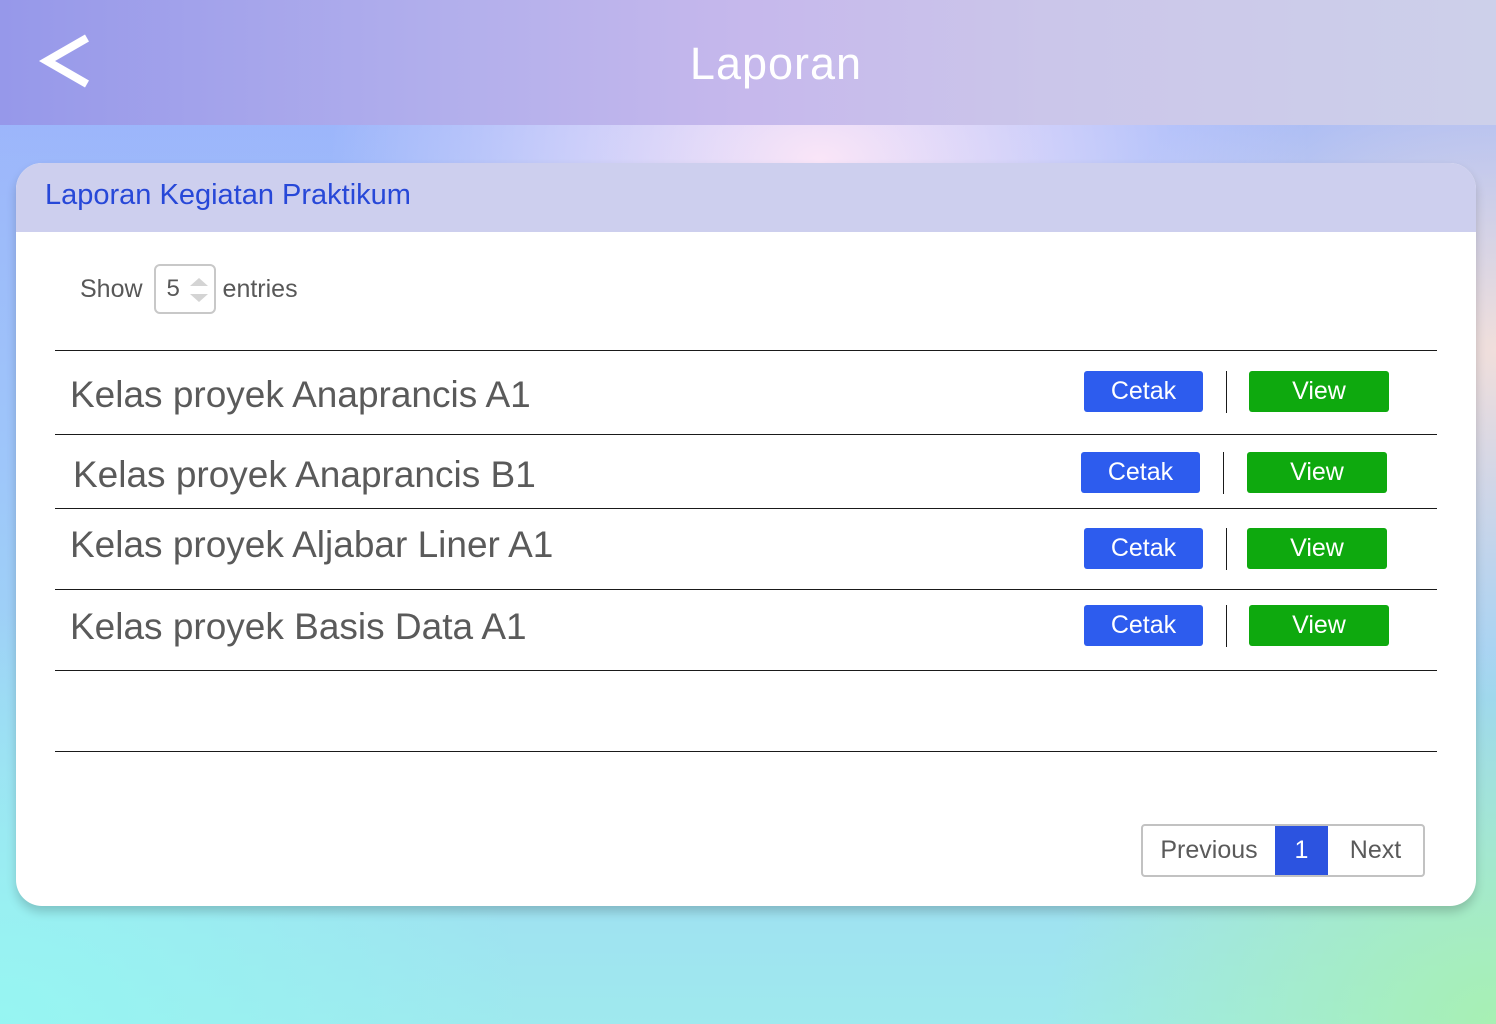  I want to click on next-page-button: Next, so click(1375, 850).